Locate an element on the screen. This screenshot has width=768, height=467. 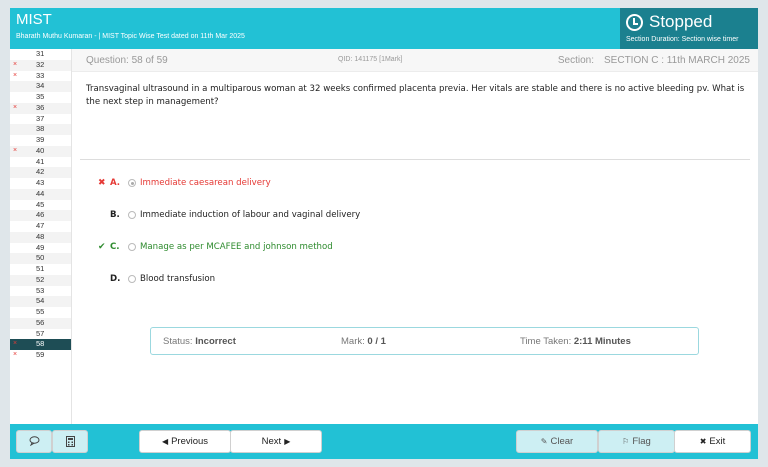
question-palette-item: 48 is located at coordinates (40, 237).